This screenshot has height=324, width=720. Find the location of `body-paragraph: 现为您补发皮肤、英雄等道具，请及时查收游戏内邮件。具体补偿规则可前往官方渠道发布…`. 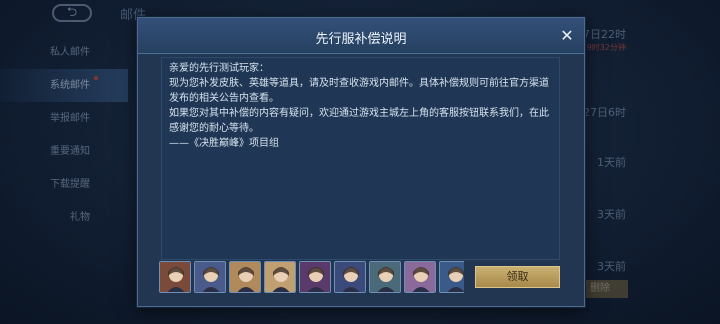

body-paragraph: 现为您补发皮肤、英雄等道具，请及时查收游戏内邮件。具体补偿规则可前往官方渠道发布… is located at coordinates (359, 91).